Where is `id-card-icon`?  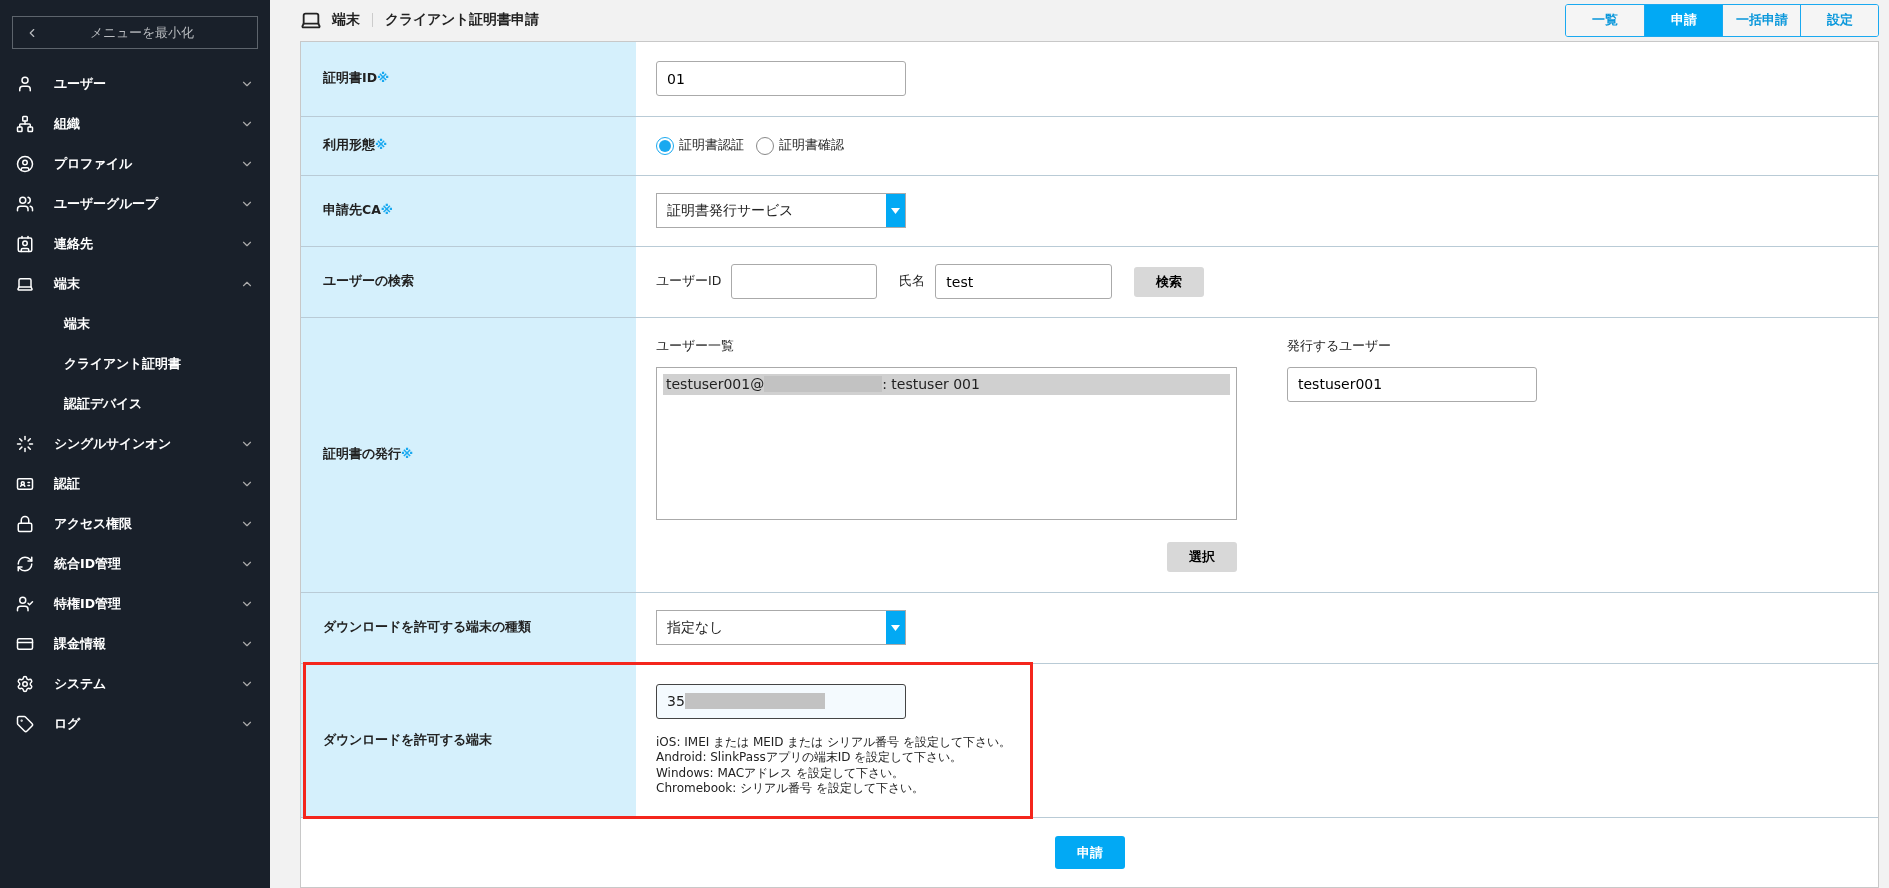 id-card-icon is located at coordinates (25, 484).